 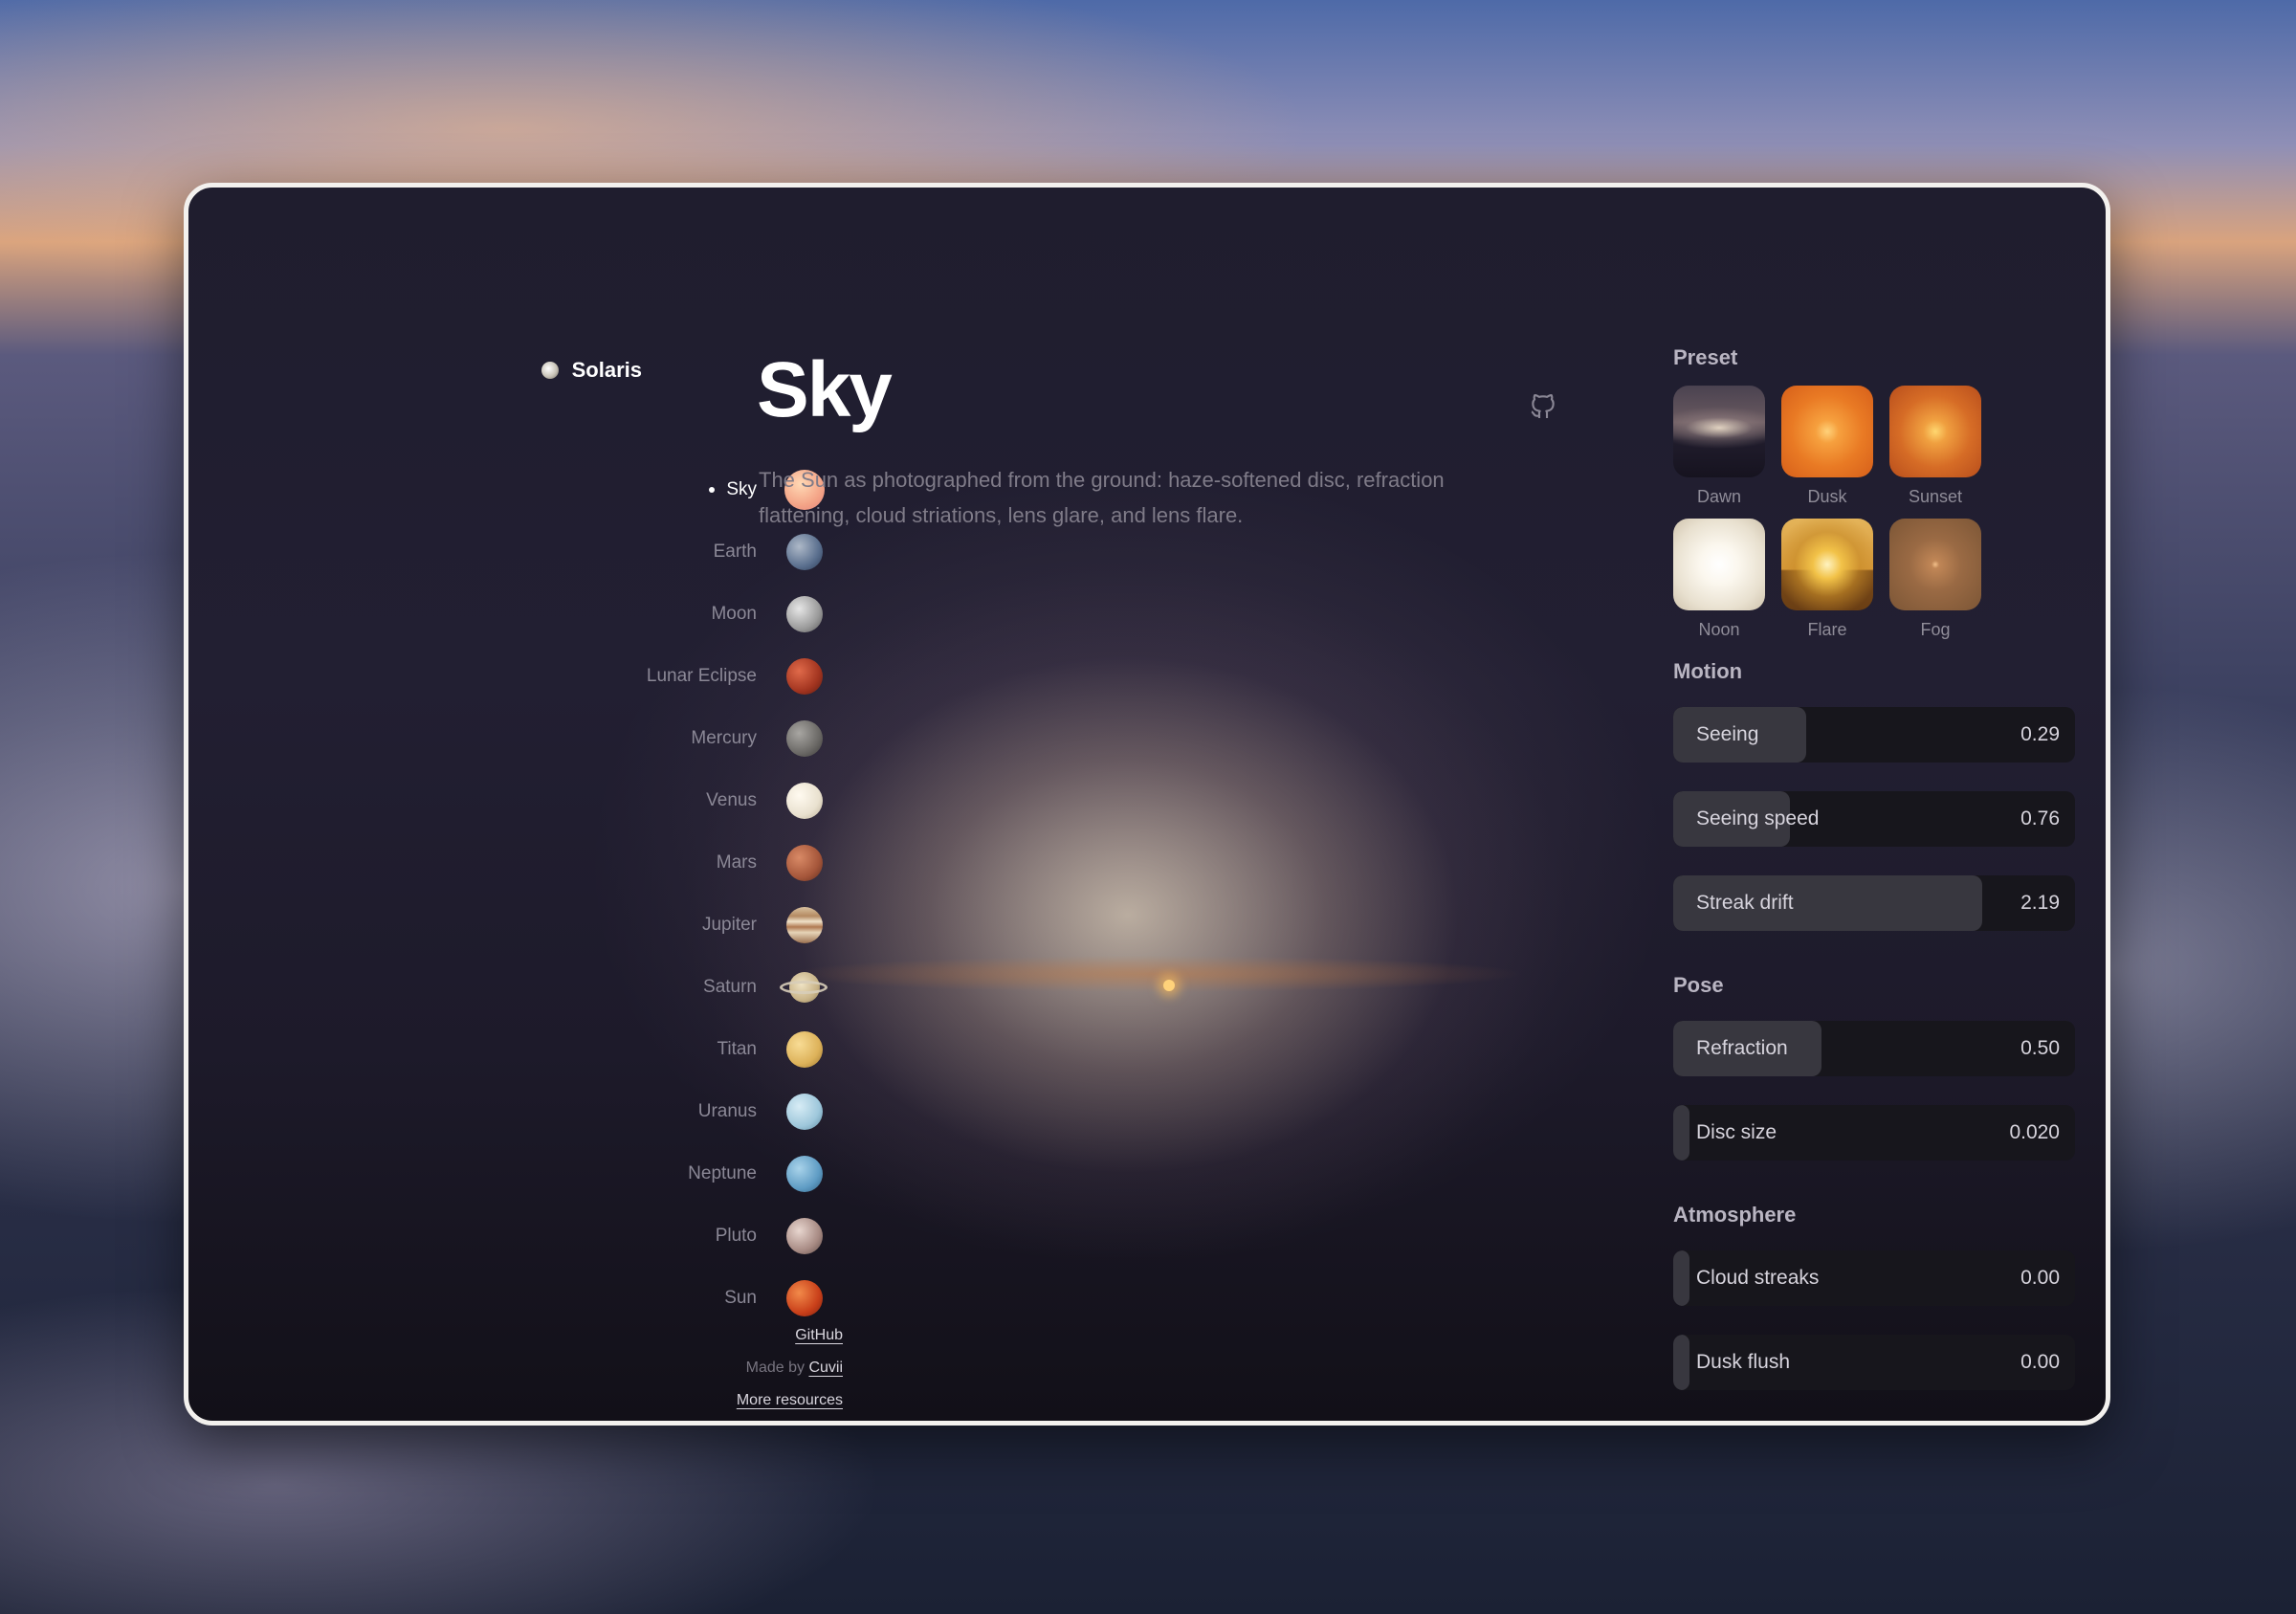 What do you see at coordinates (1699, 985) in the screenshot?
I see `pose-section-title: Pose` at bounding box center [1699, 985].